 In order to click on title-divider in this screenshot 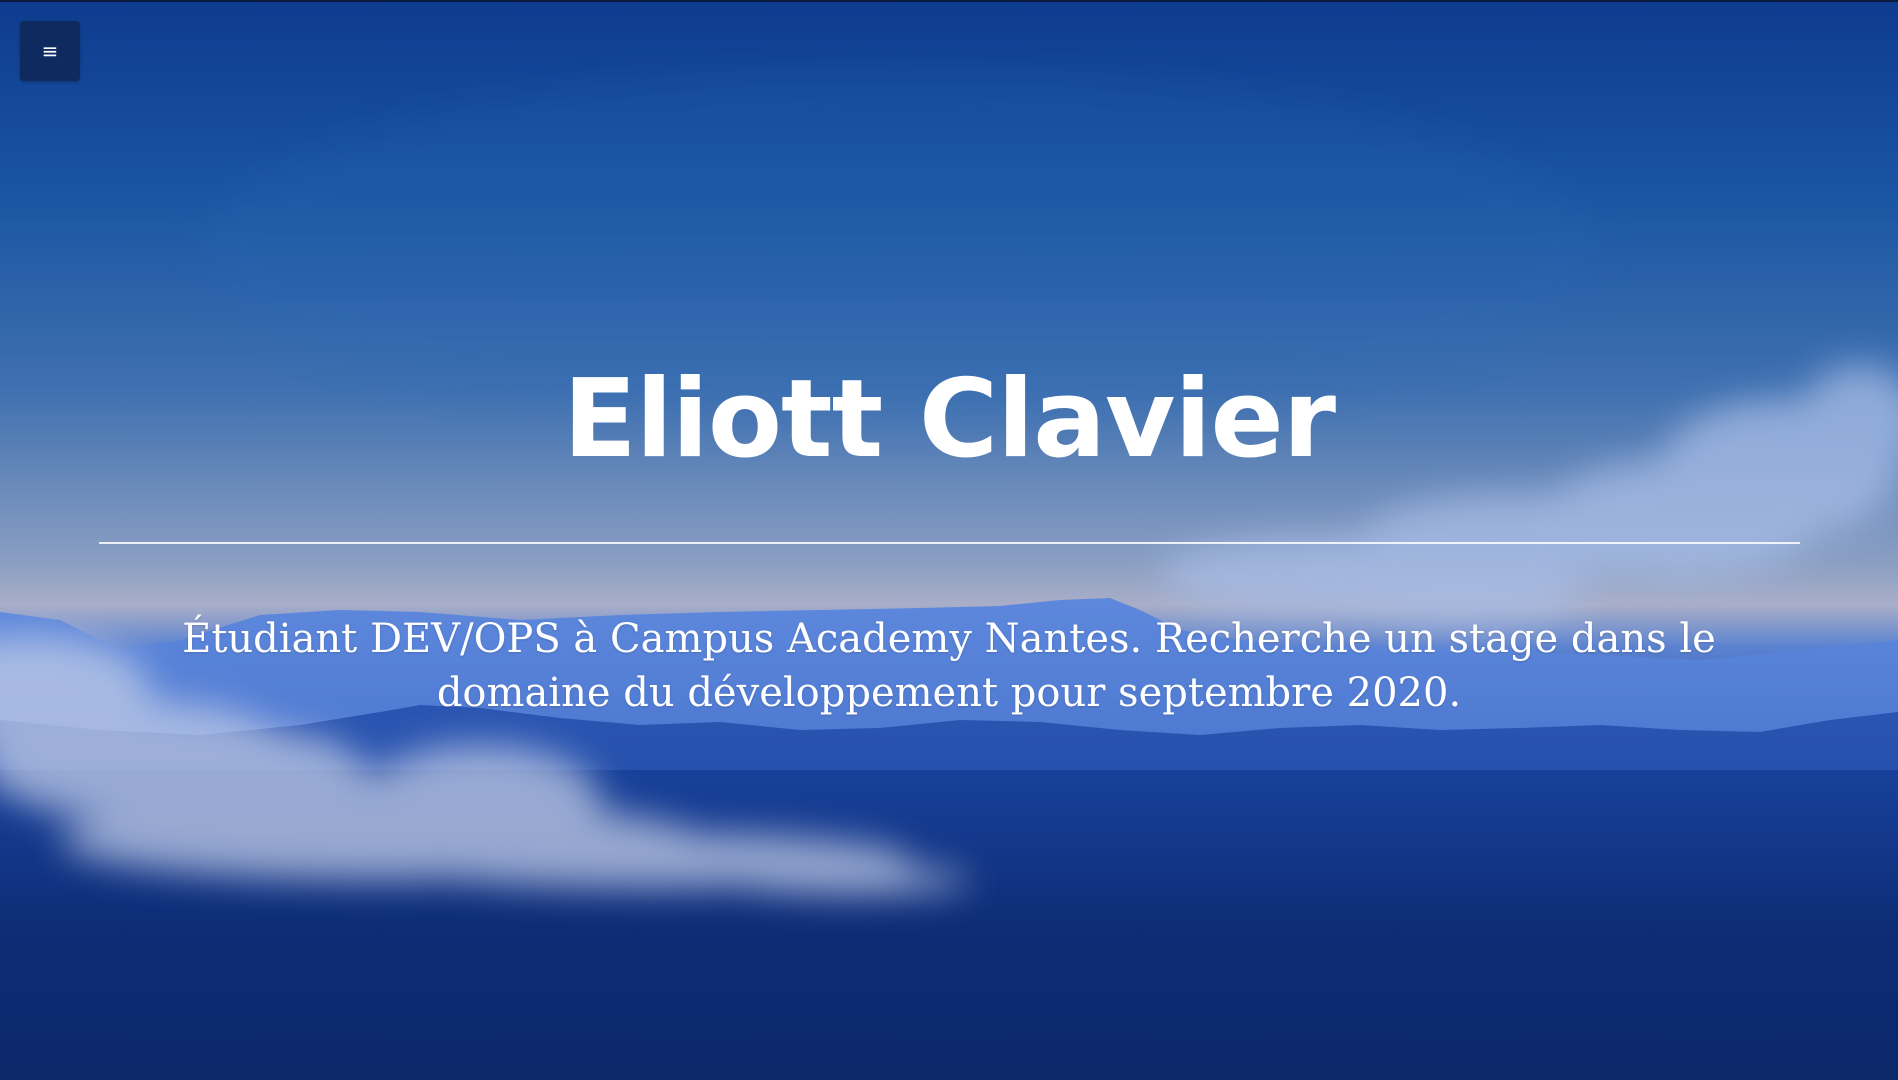, I will do `click(949, 543)`.